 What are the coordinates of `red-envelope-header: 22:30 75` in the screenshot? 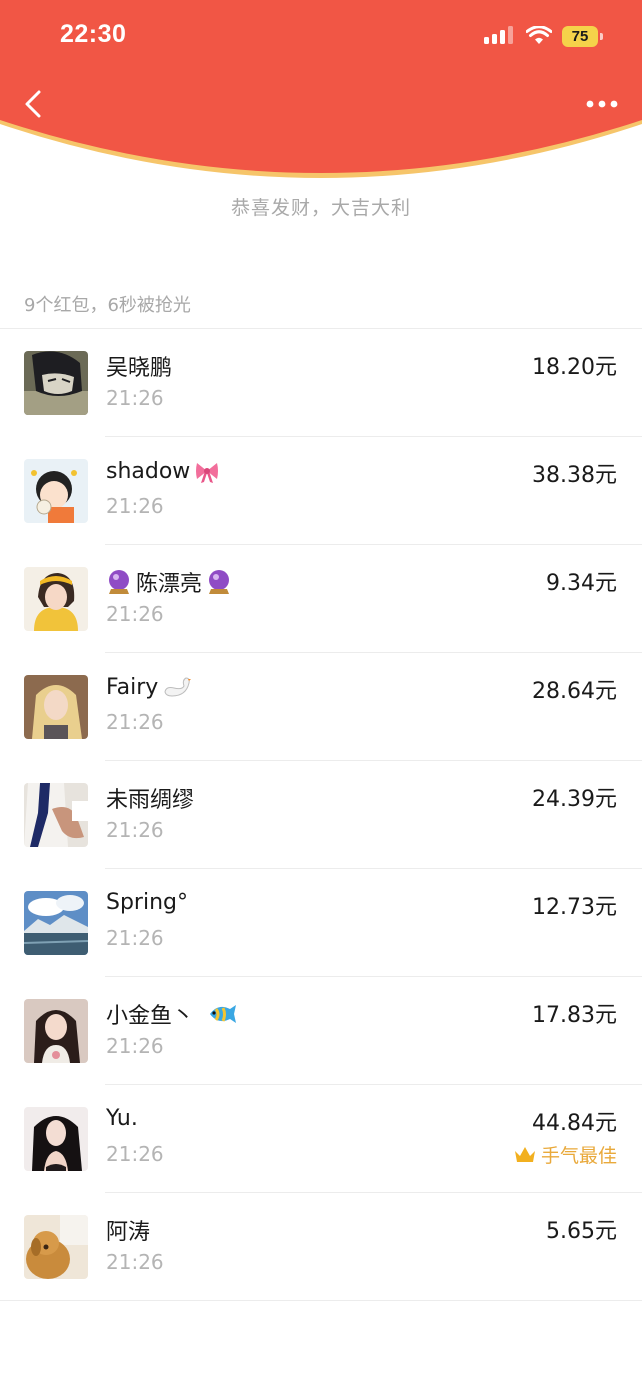 It's located at (321, 100).